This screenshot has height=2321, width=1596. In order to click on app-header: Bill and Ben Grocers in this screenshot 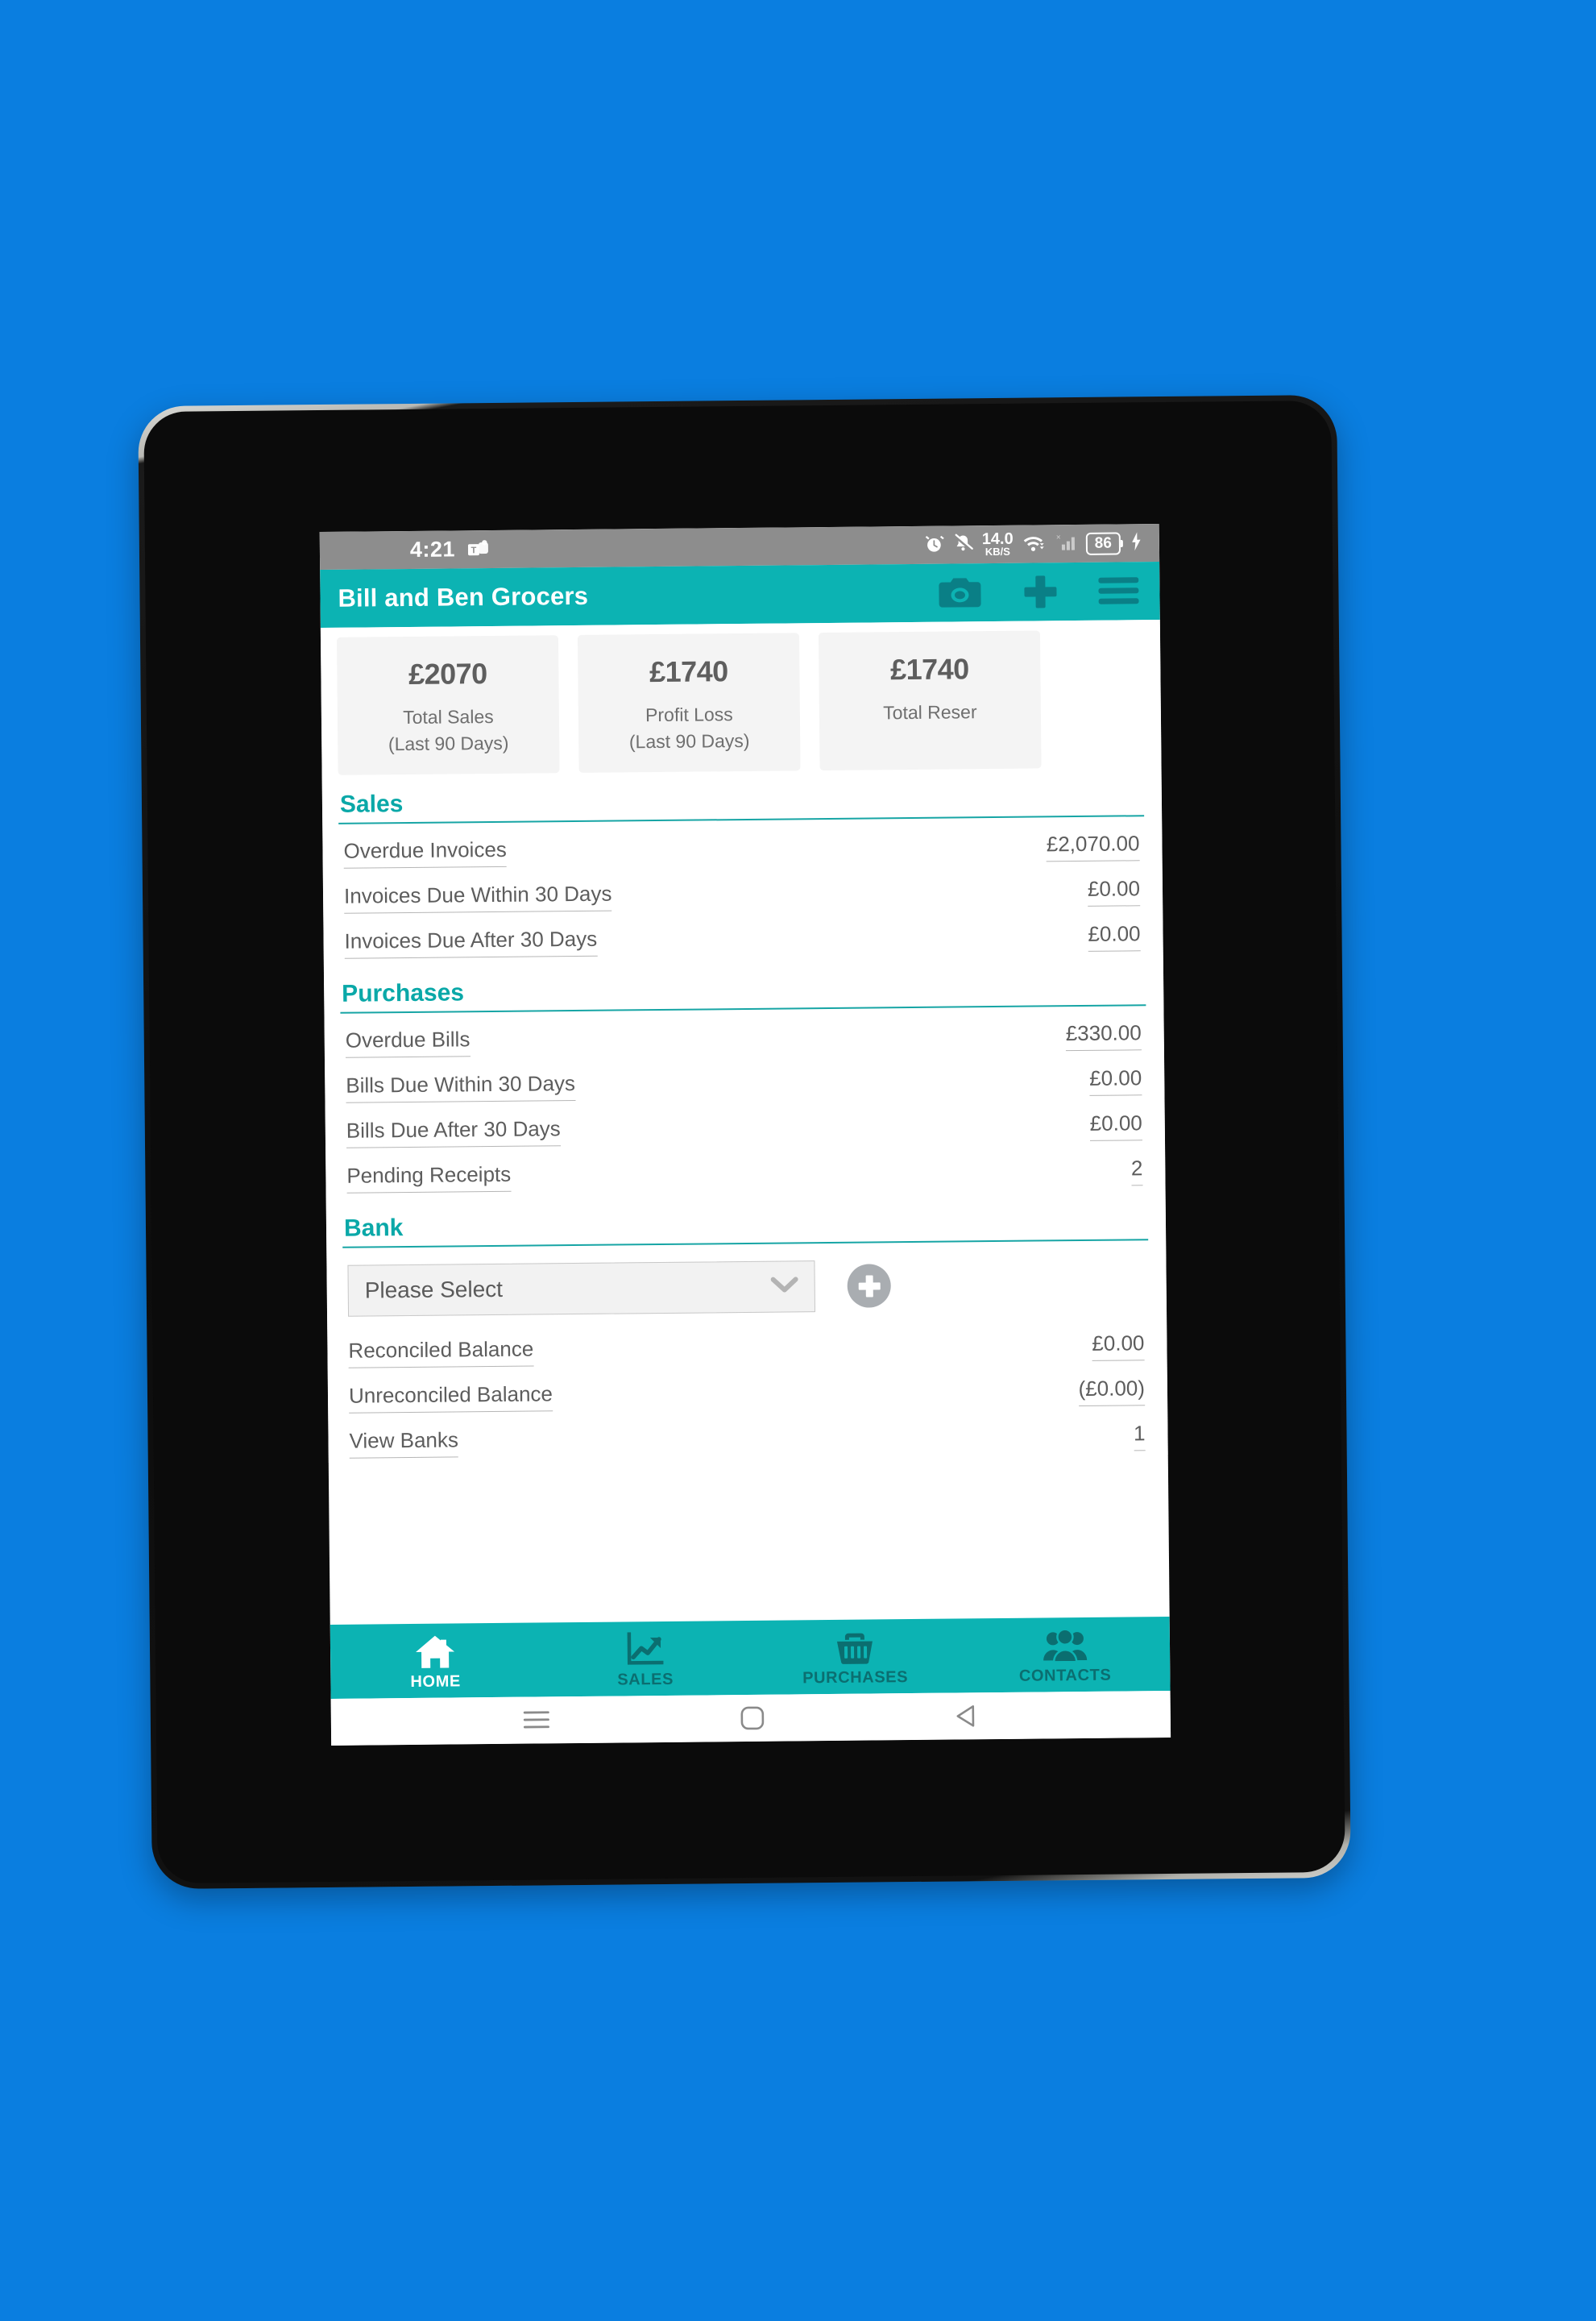, I will do `click(740, 595)`.